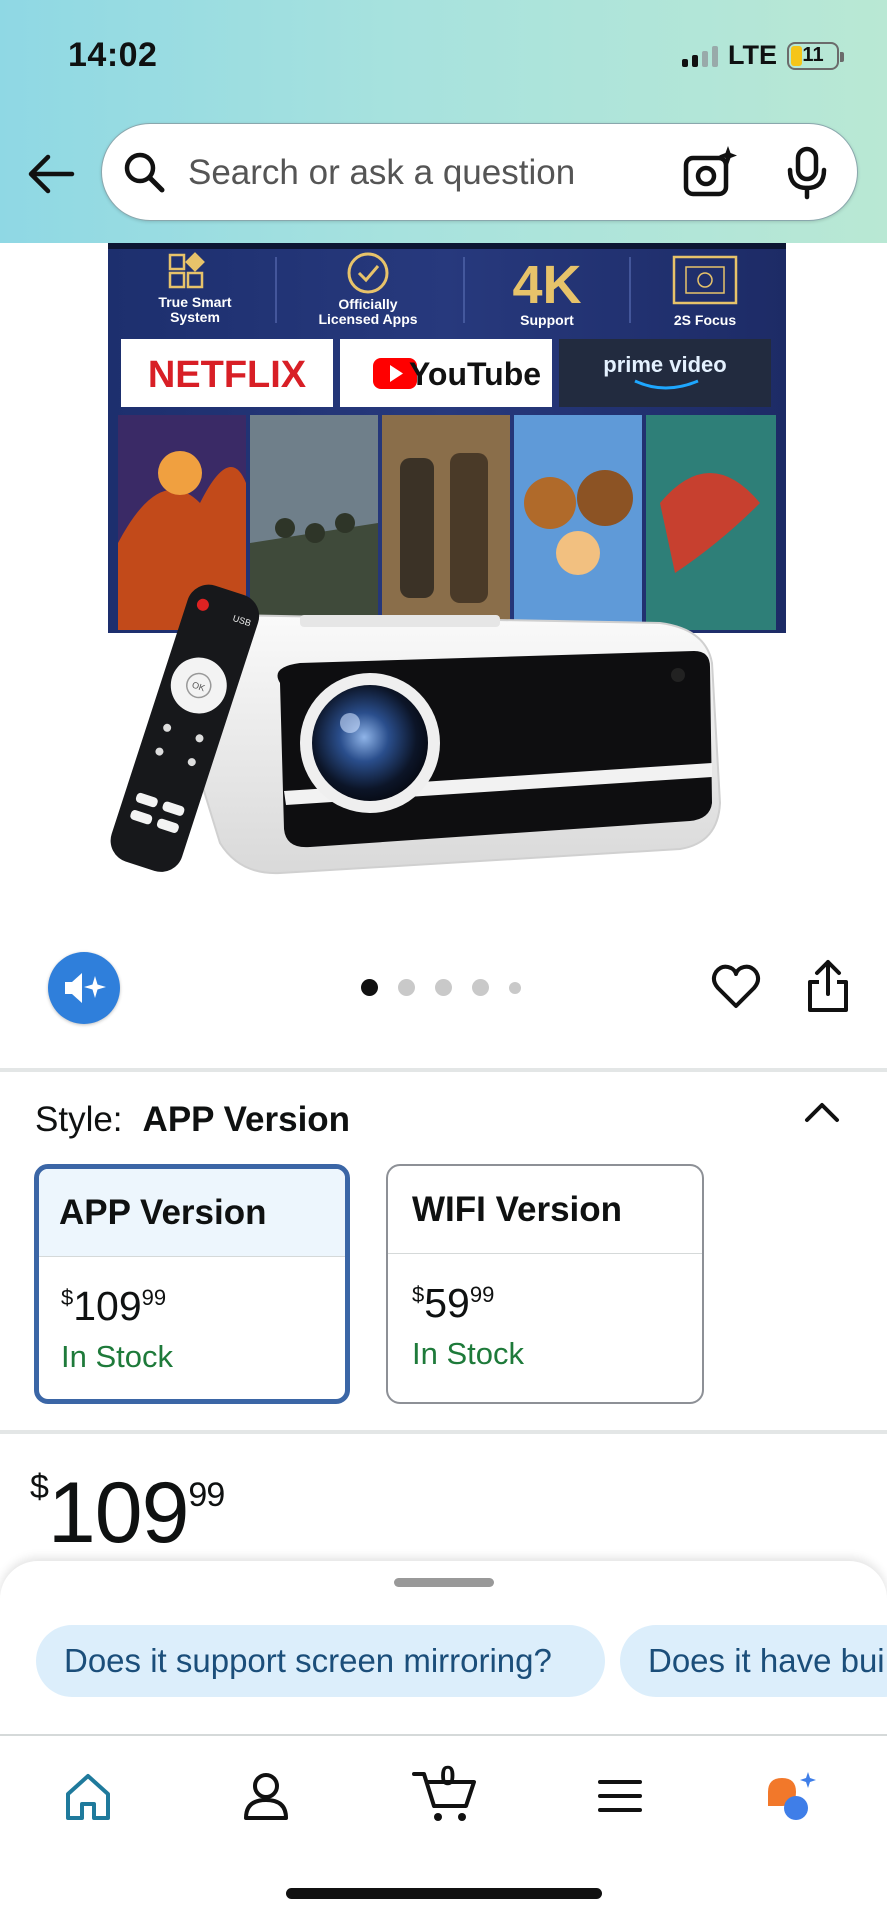 The width and height of the screenshot is (887, 1920). Describe the element at coordinates (246, 1119) in the screenshot. I see `style-selected-value: APP Version` at that location.